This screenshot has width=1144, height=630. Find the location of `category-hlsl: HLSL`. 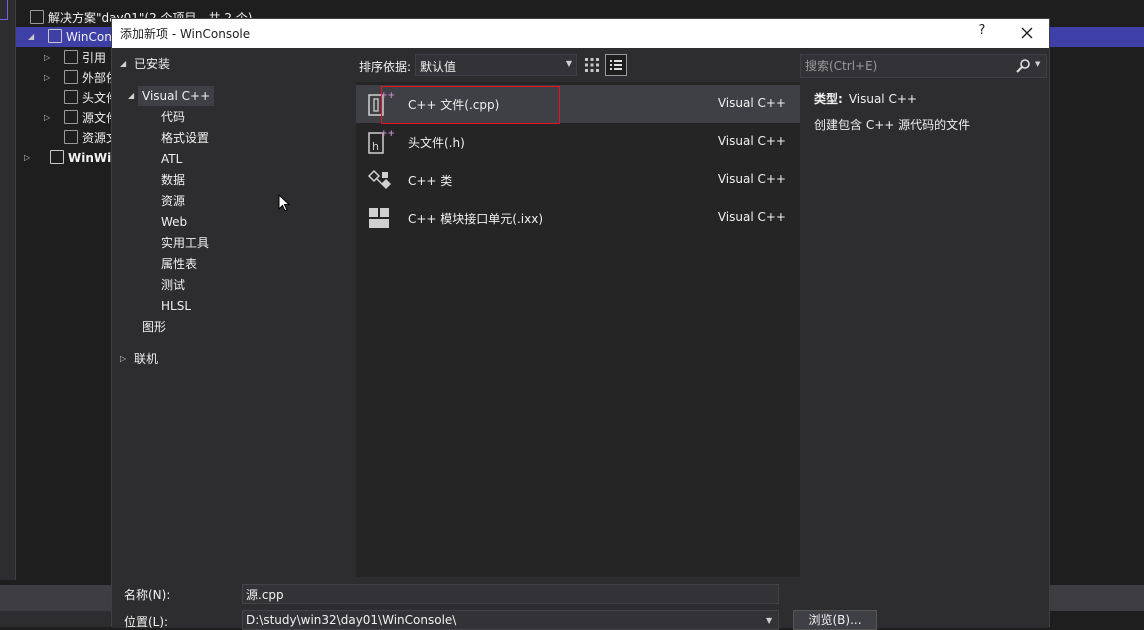

category-hlsl: HLSL is located at coordinates (176, 306).